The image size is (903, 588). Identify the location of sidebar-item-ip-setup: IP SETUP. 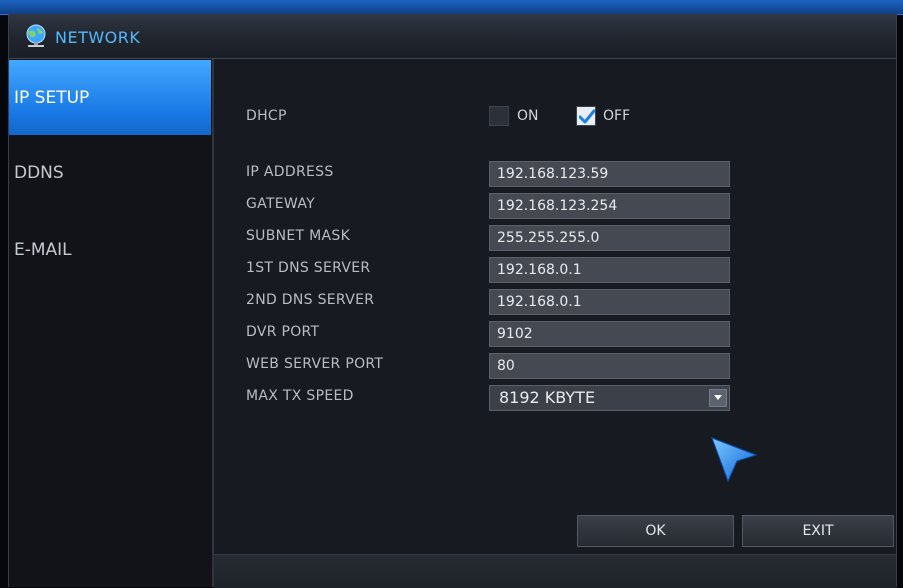
(110, 97).